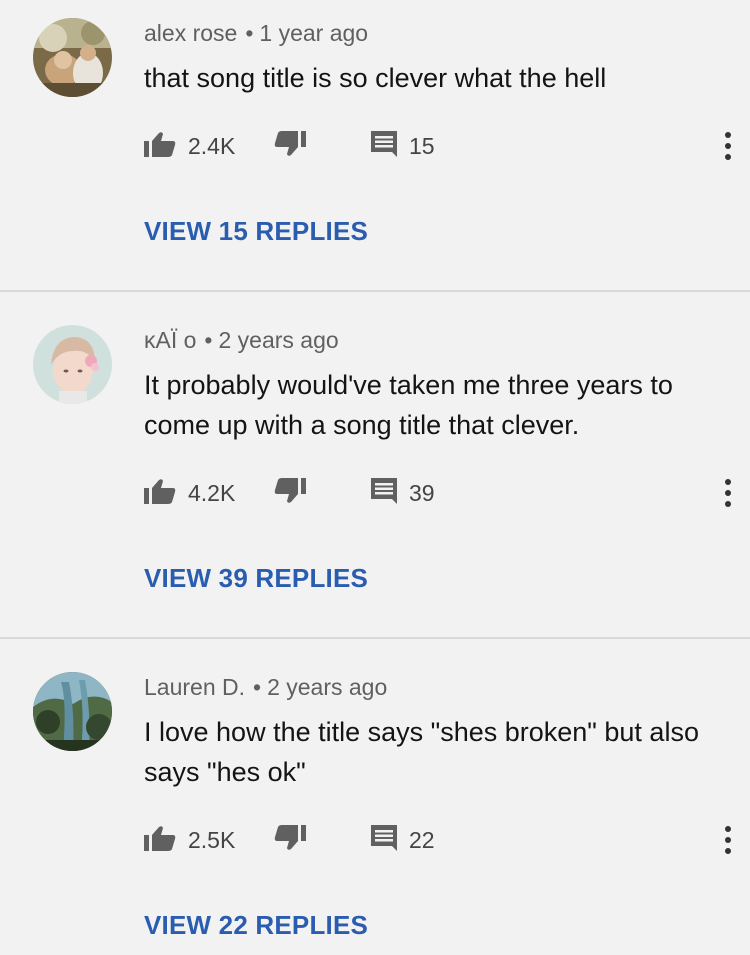 Image resolution: width=750 pixels, height=955 pixels. Describe the element at coordinates (439, 146) in the screenshot. I see `comment-actions: 2.4K 15` at that location.